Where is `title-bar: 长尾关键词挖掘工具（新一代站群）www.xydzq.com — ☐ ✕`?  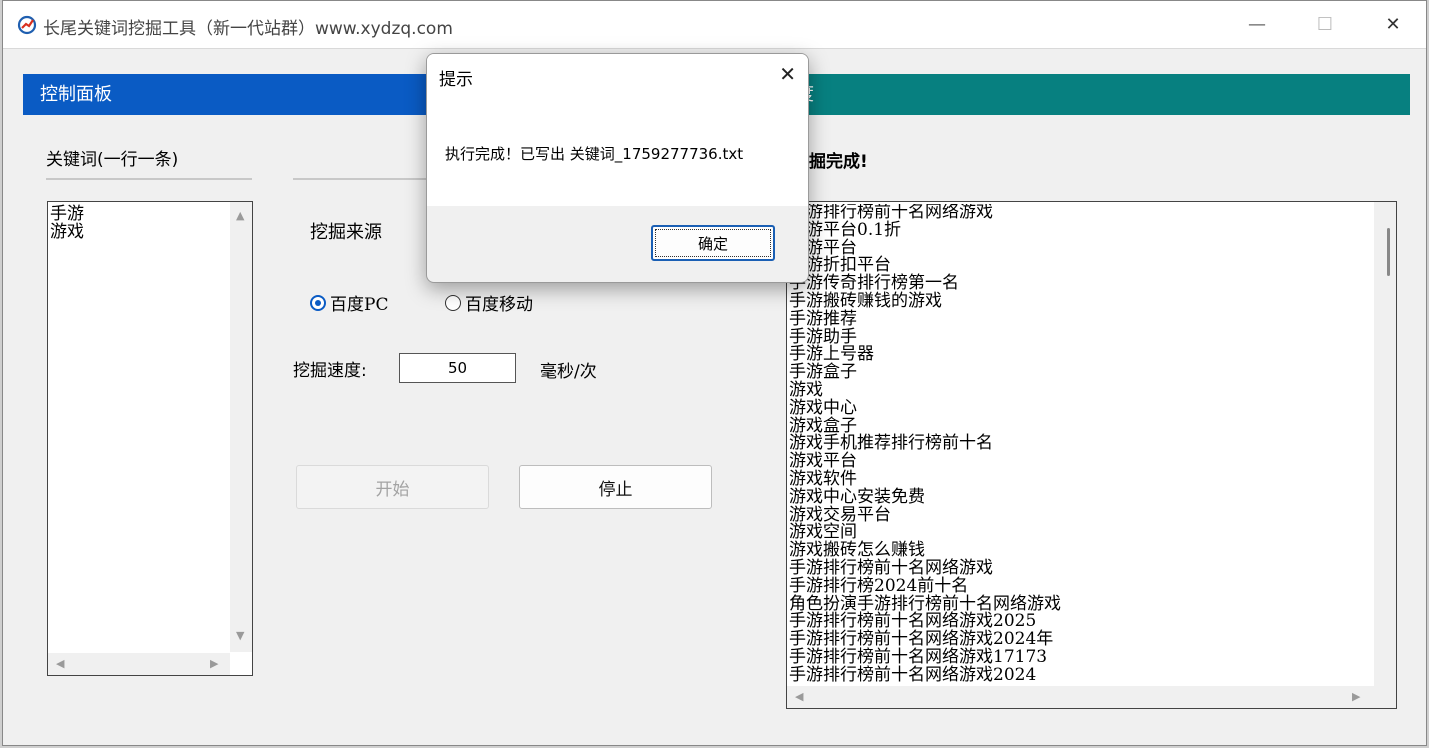 title-bar: 长尾关键词挖掘工具（新一代站群）www.xydzq.com — ☐ ✕ is located at coordinates (714, 25).